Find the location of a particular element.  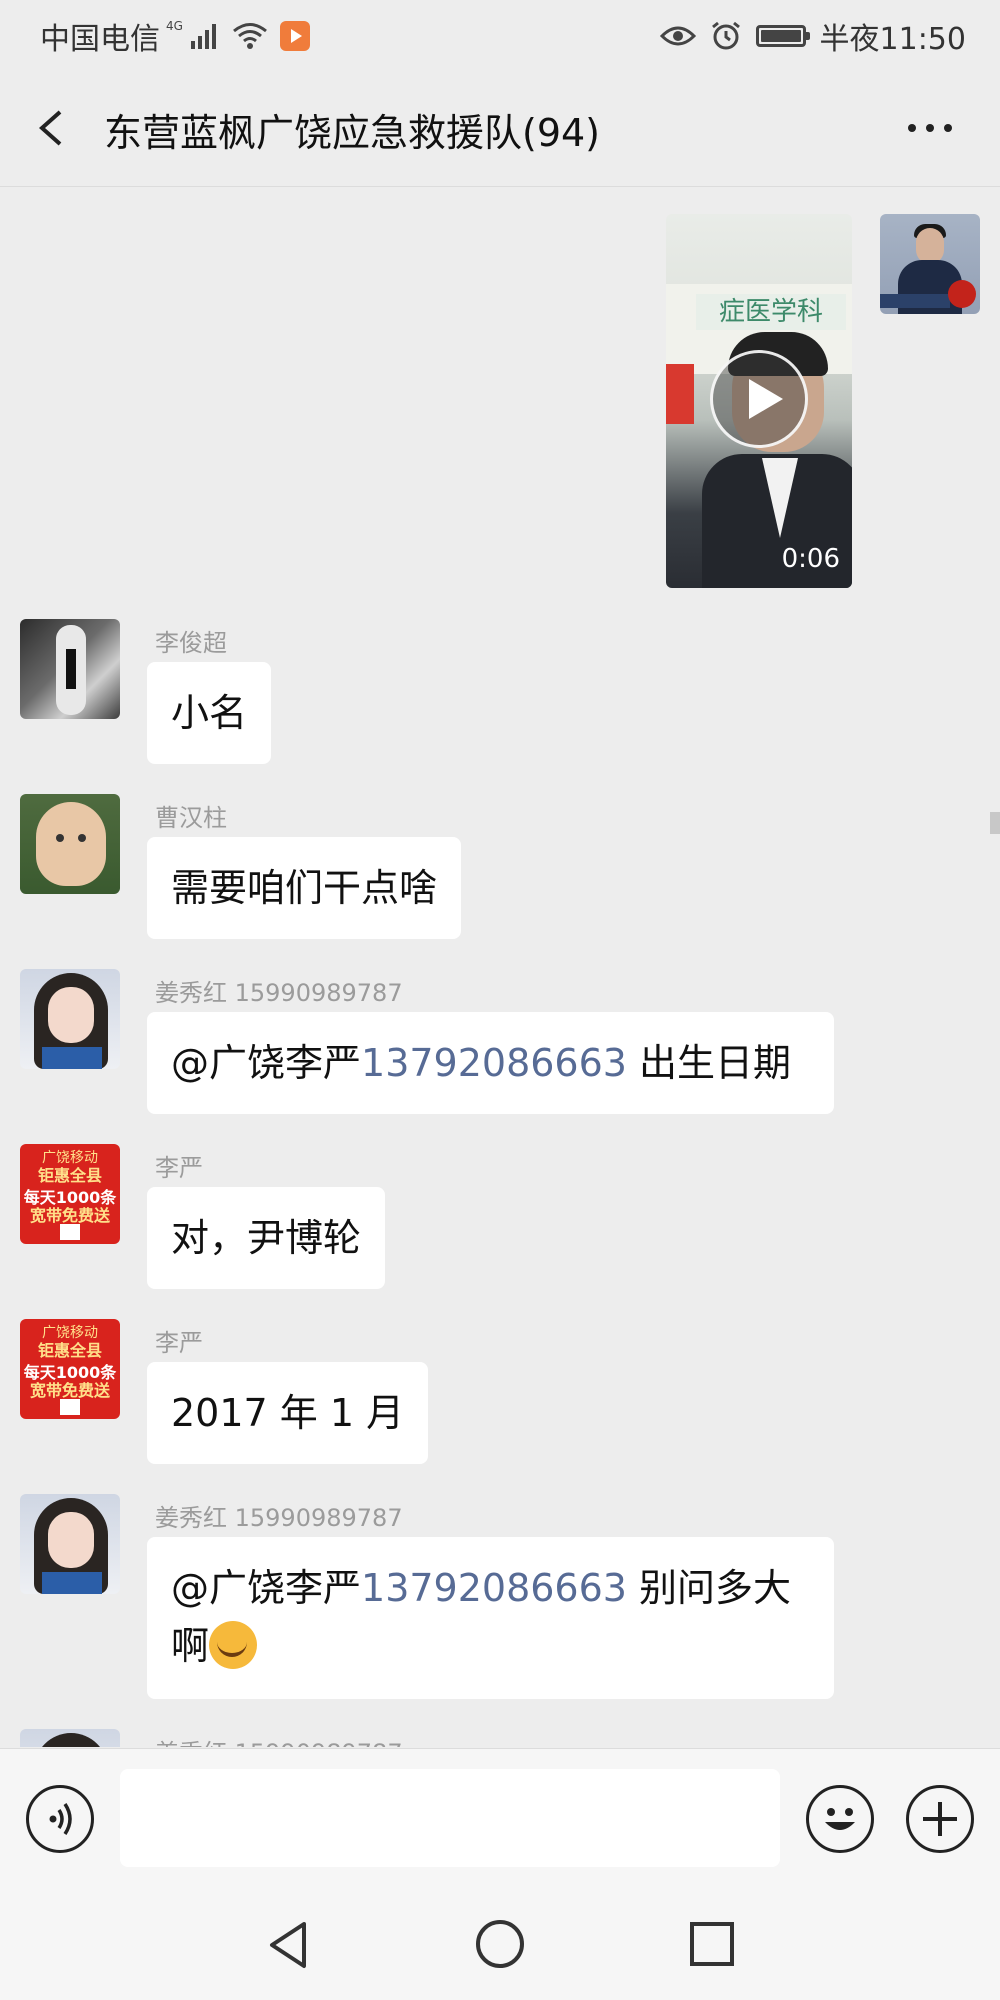

scrollbar-thumb is located at coordinates (995, 823).